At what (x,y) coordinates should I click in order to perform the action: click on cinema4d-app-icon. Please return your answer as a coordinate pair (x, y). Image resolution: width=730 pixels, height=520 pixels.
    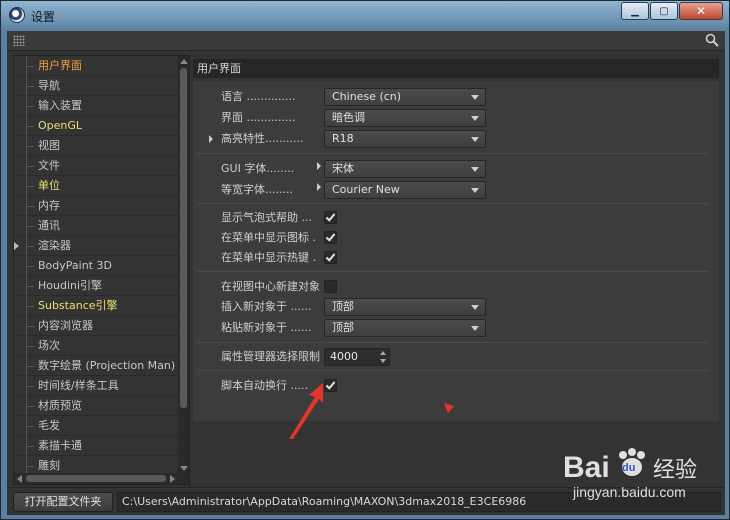
    Looking at the image, I should click on (17, 15).